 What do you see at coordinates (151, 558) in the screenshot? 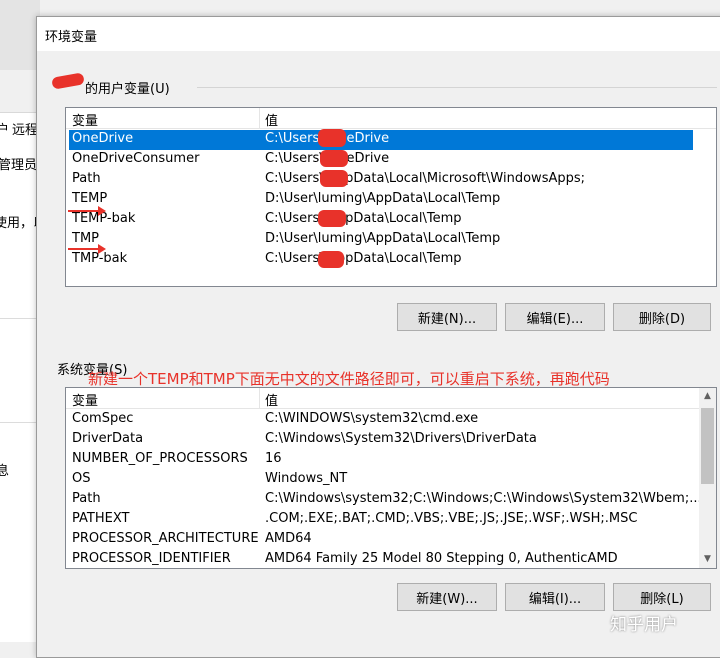
I see `system-var-name: PROCESSOR_IDENTIFIER` at bounding box center [151, 558].